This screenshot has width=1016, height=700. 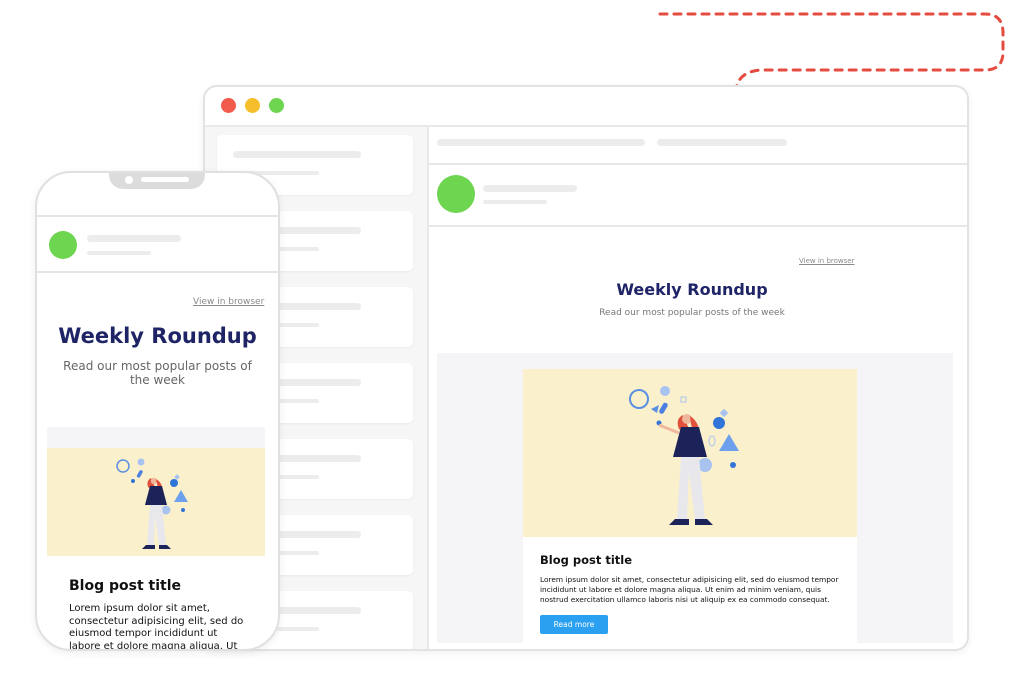 What do you see at coordinates (129, 180) in the screenshot?
I see `camera-icon` at bounding box center [129, 180].